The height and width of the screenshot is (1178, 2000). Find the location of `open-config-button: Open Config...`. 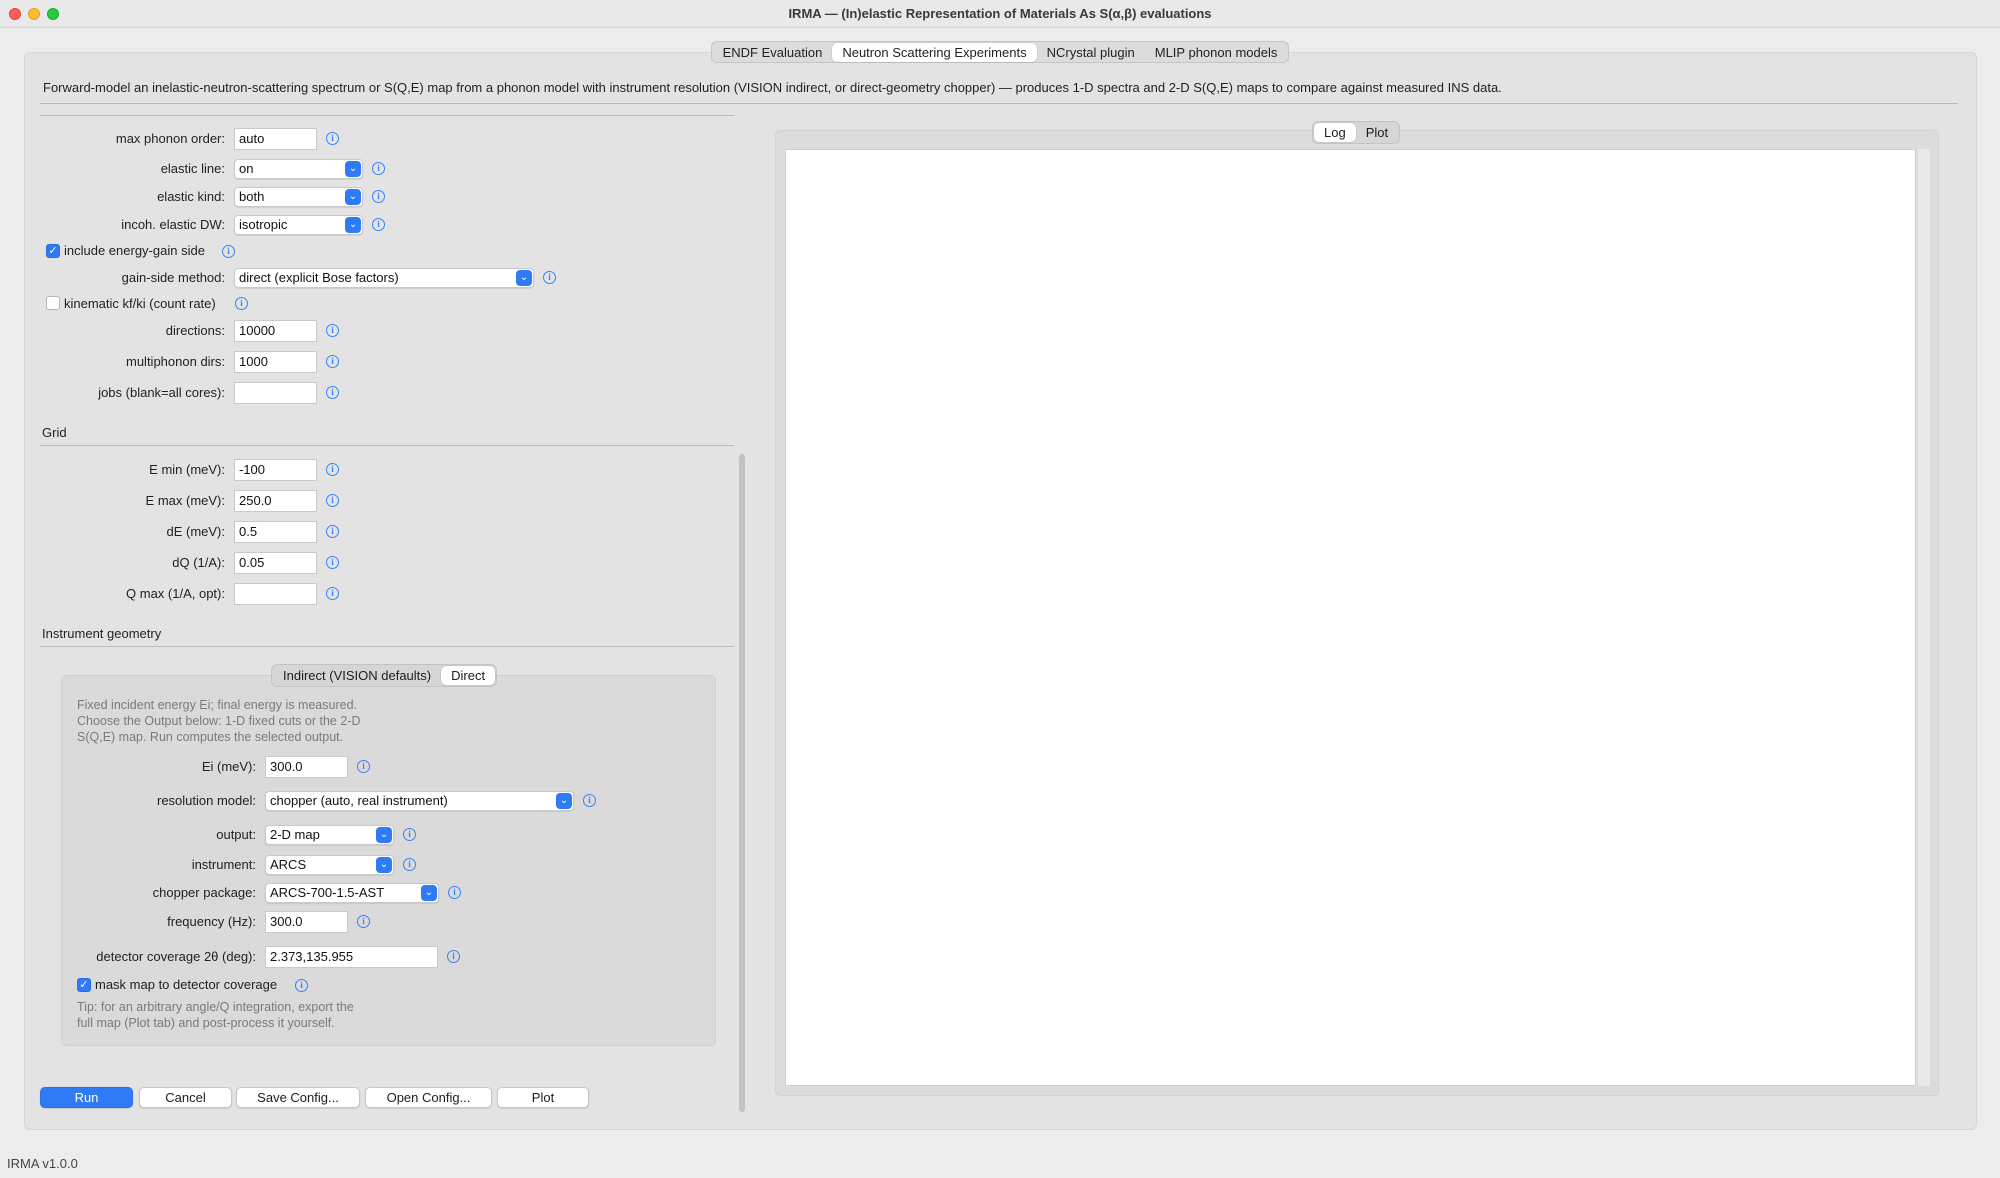

open-config-button: Open Config... is located at coordinates (428, 1097).